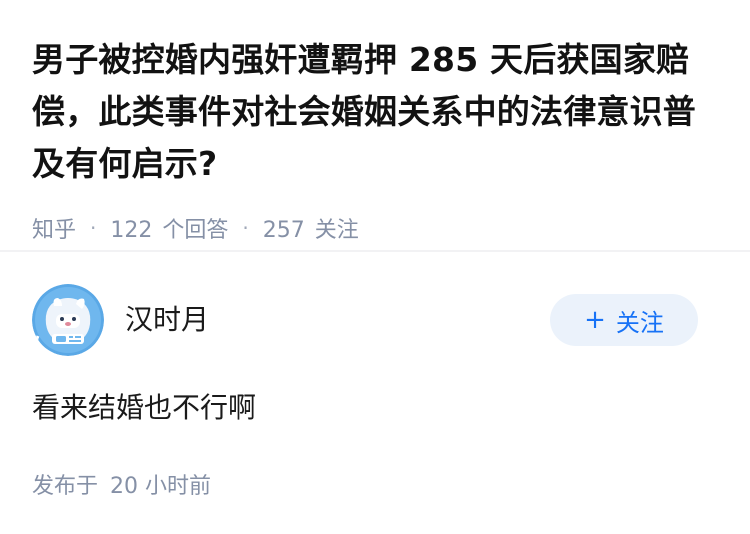 This screenshot has width=750, height=534. I want to click on section-divider, so click(375, 251).